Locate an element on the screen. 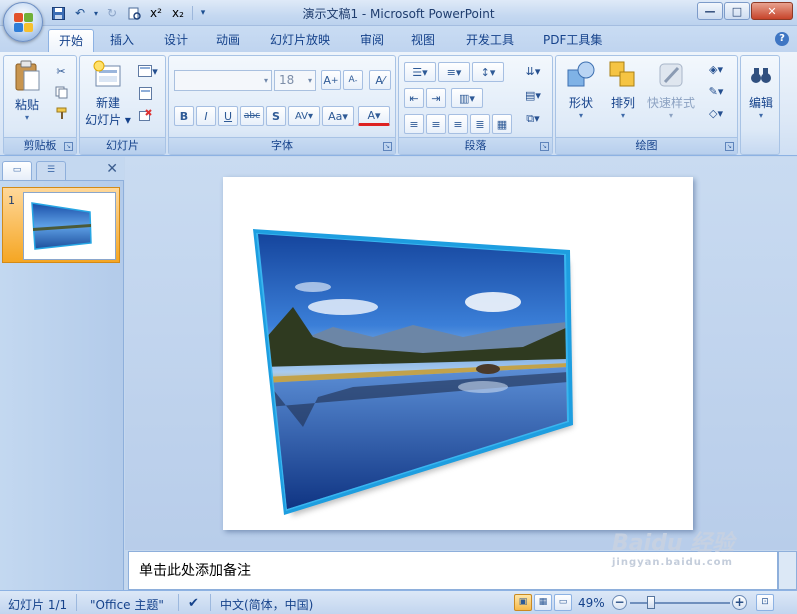 The width and height of the screenshot is (797, 614). align-right-icon: ≡ is located at coordinates (458, 124).